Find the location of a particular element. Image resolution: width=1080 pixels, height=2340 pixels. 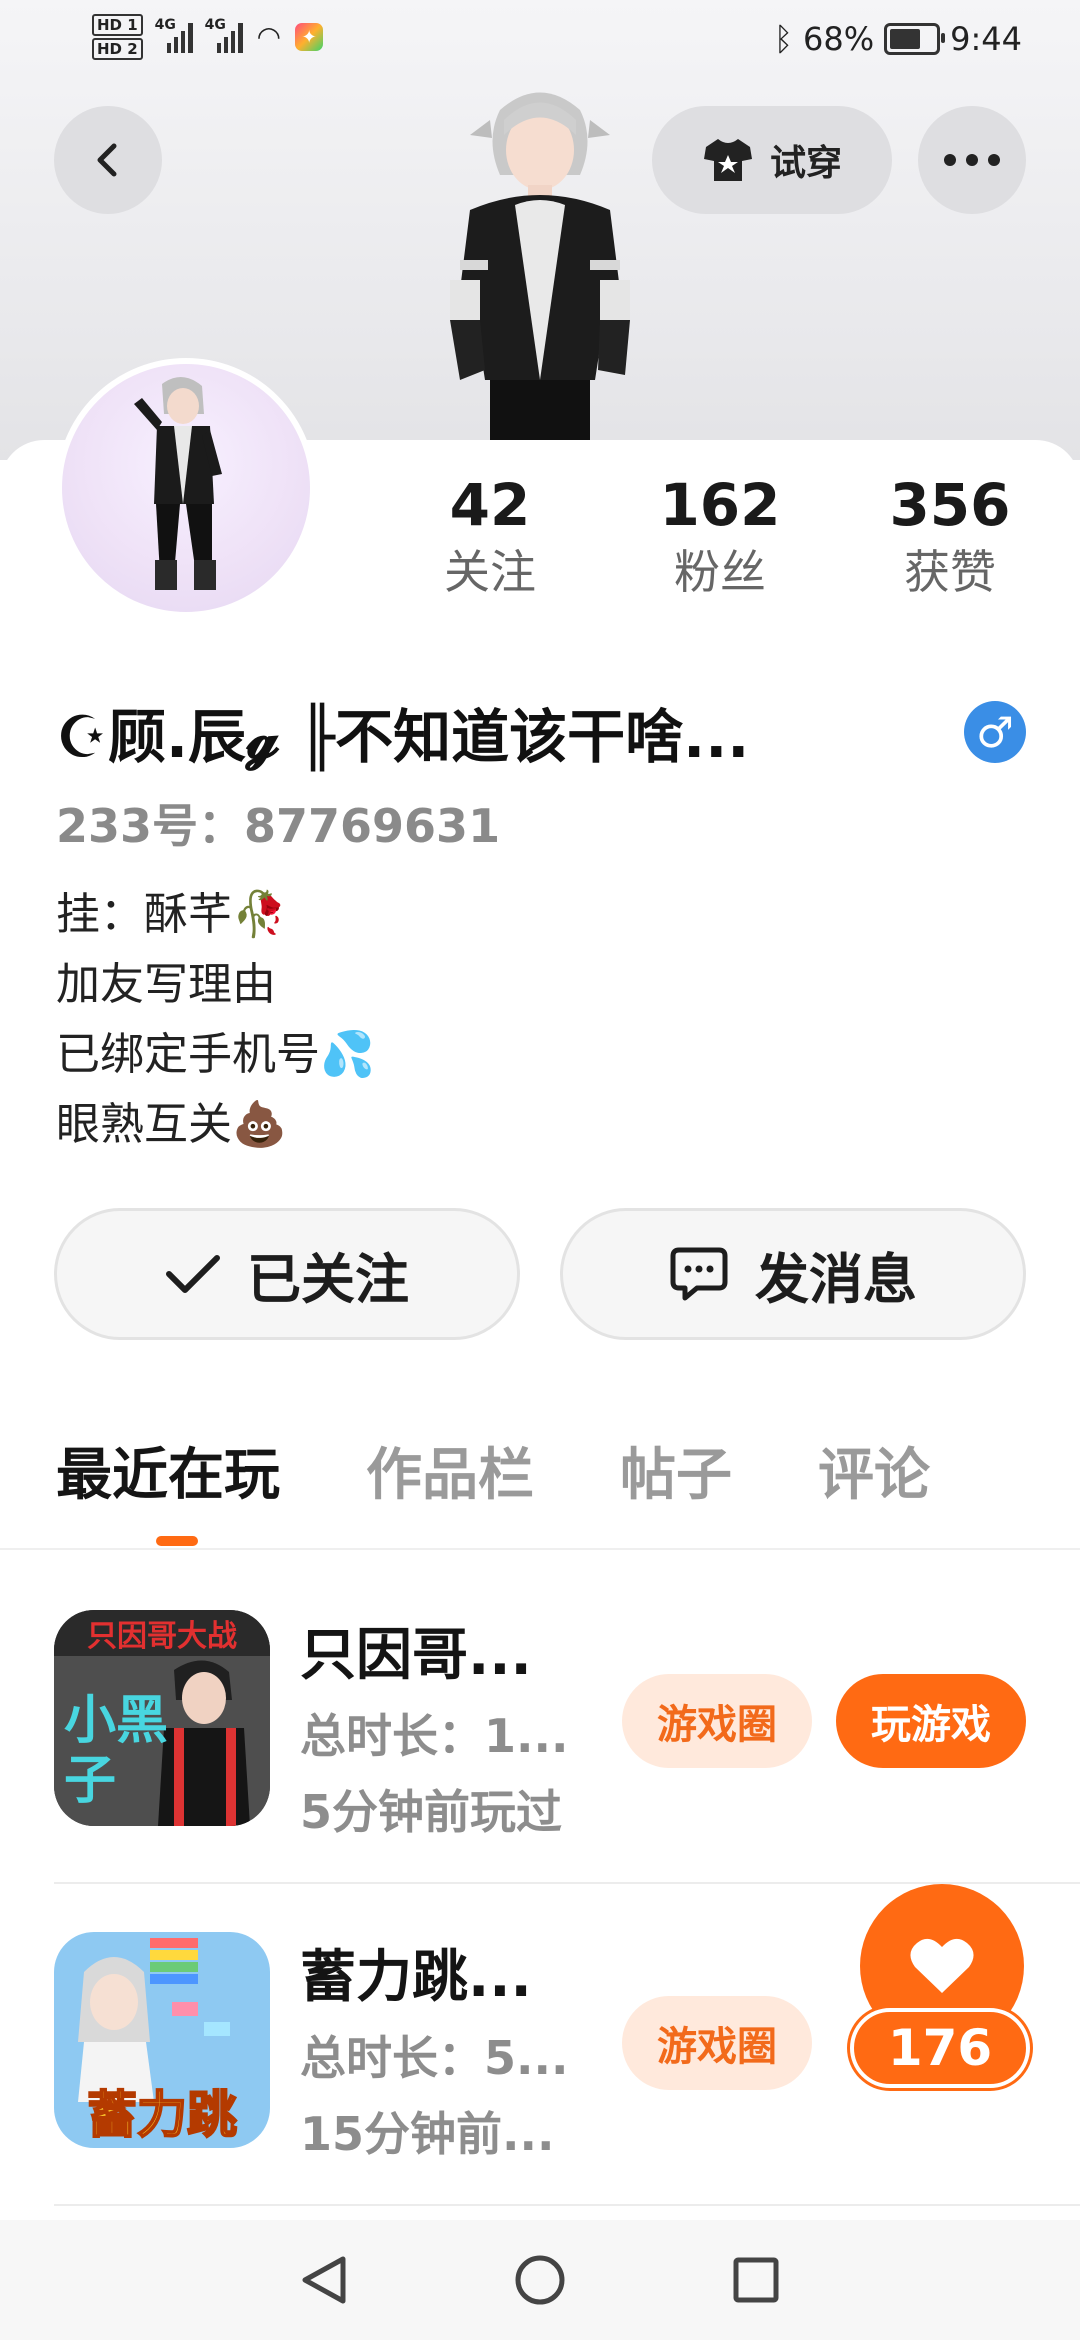

male-gender-icon: ♂ is located at coordinates (995, 732).